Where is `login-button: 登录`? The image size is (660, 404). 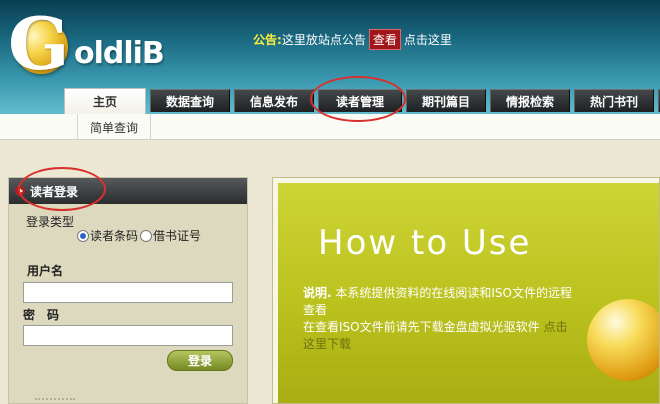 login-button: 登录 is located at coordinates (200, 360).